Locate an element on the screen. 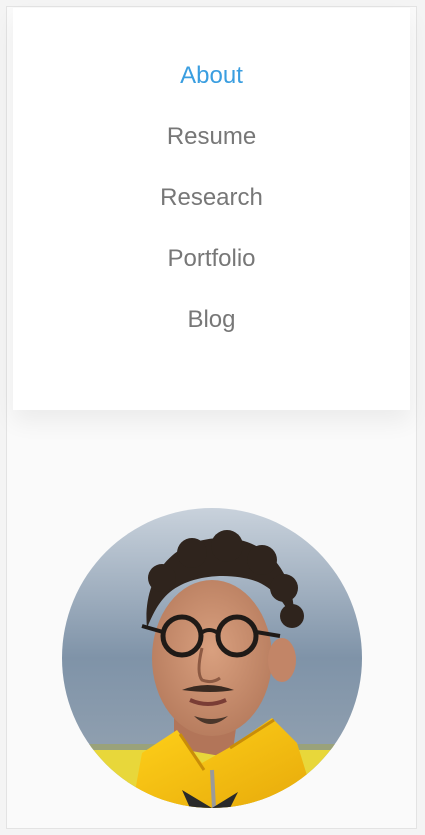 The height and width of the screenshot is (835, 425). nav-item-resume: Resume is located at coordinates (211, 137).